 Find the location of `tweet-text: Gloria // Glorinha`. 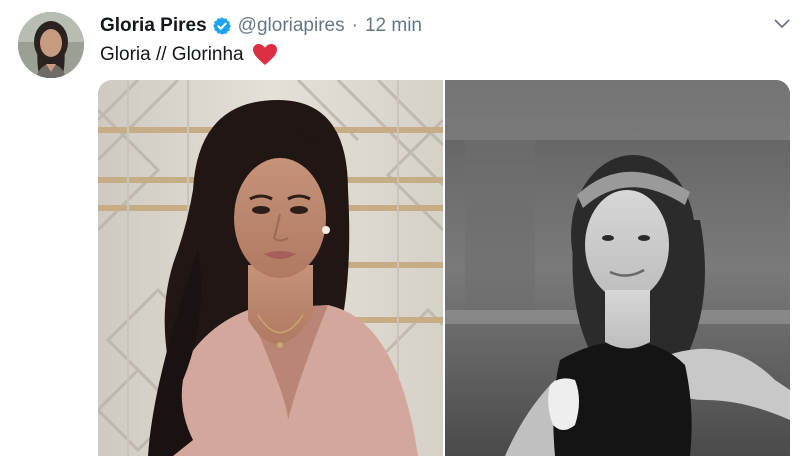

tweet-text: Gloria // Glorinha is located at coordinates (189, 55).